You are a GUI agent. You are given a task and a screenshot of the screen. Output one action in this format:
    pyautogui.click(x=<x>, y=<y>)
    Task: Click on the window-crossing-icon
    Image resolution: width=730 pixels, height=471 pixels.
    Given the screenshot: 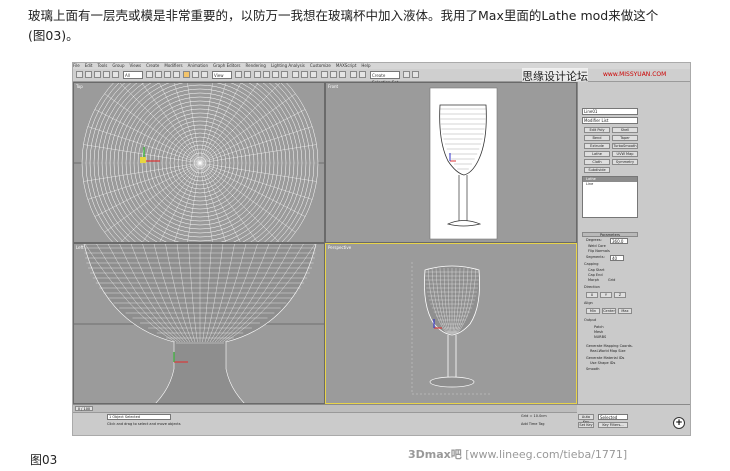 What is the action you would take?
    pyautogui.click(x=176, y=74)
    